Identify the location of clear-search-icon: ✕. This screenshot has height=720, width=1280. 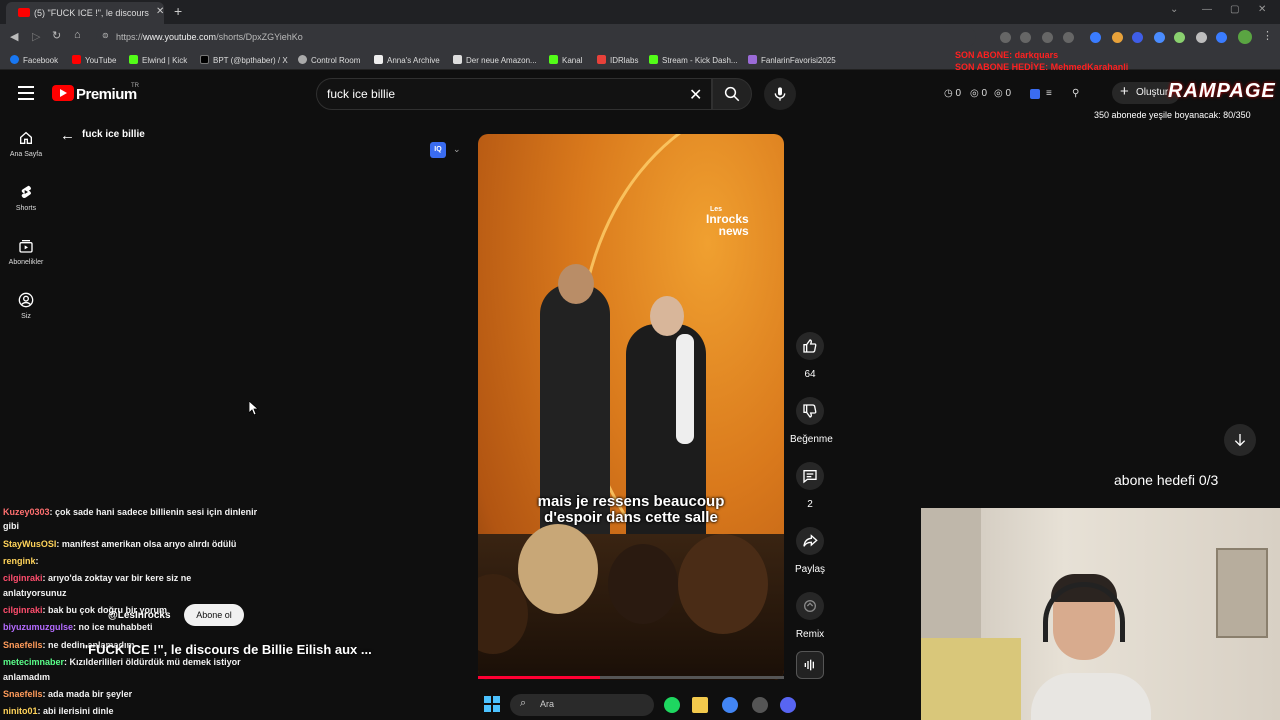
(695, 95).